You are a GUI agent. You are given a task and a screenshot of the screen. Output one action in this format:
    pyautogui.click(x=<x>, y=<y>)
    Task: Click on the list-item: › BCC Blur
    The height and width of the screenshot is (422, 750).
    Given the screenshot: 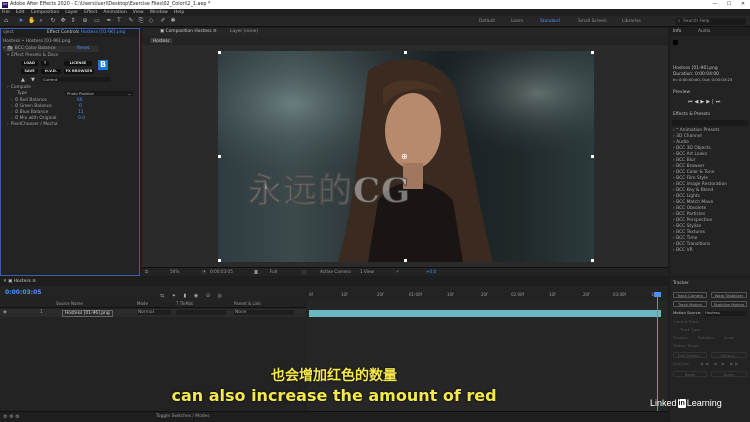 What is the action you would take?
    pyautogui.click(x=684, y=160)
    